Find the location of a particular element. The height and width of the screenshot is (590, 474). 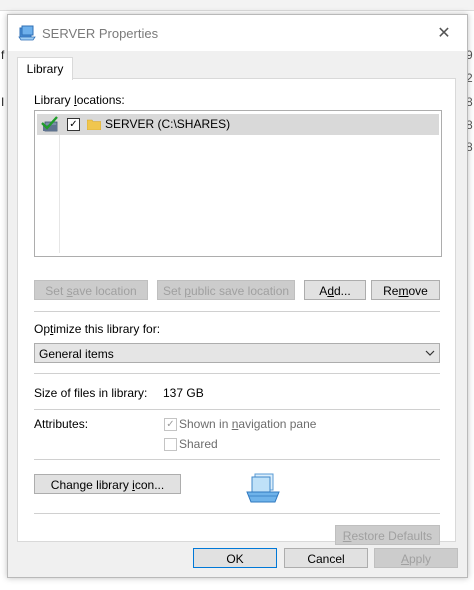

tab-library: Library is located at coordinates (45, 68).